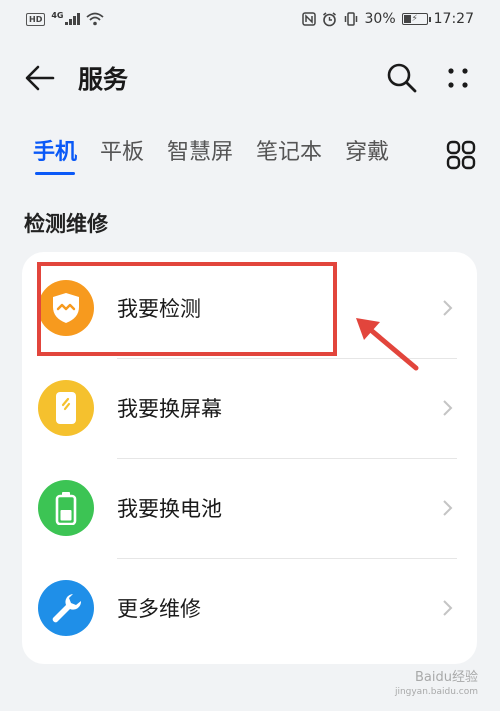  Describe the element at coordinates (200, 150) in the screenshot. I see `tab-smart-screen: 智慧屏` at that location.